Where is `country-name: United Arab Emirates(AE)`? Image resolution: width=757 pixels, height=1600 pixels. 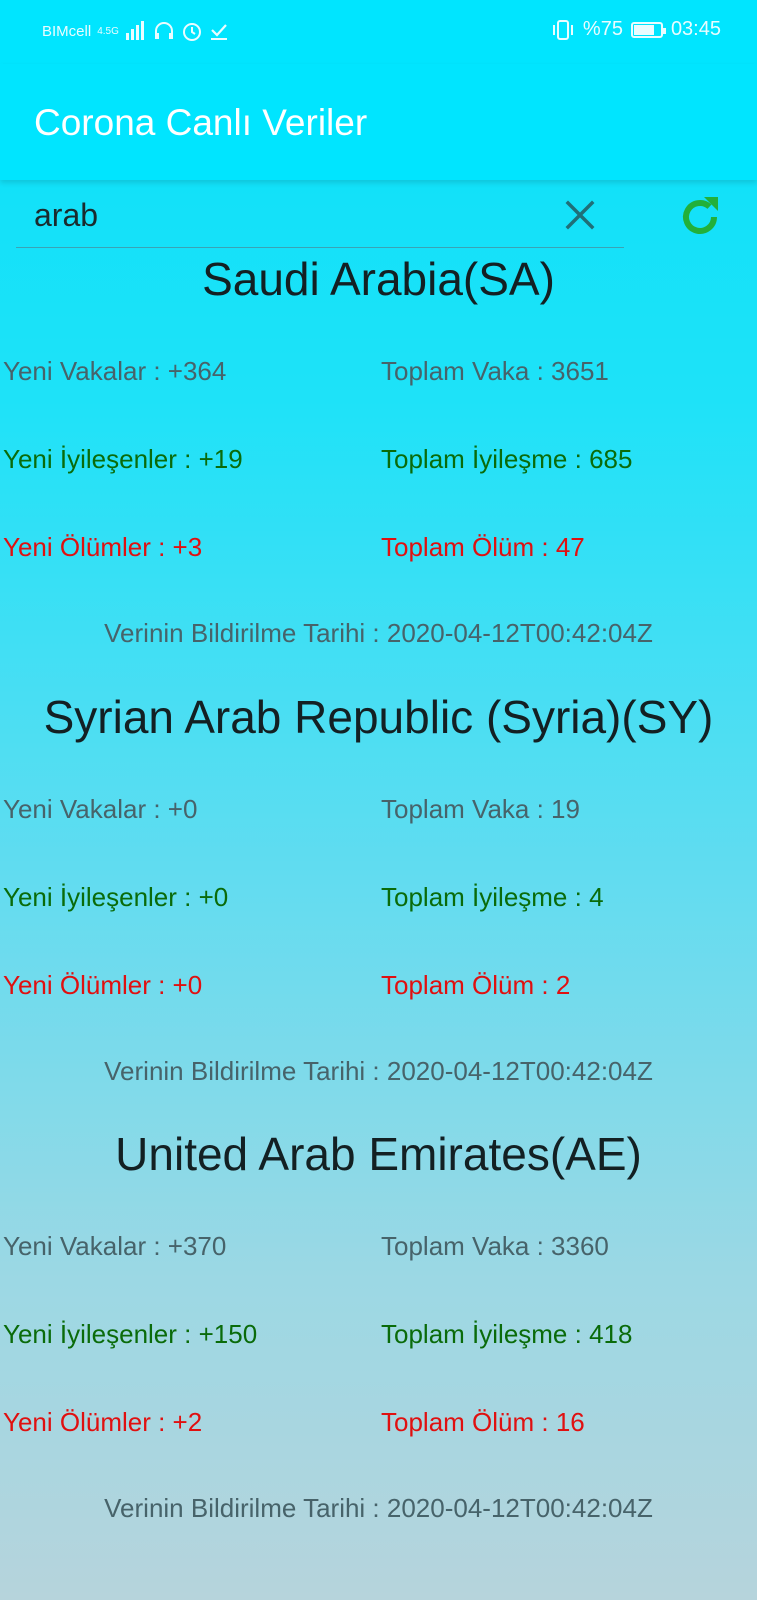 country-name: United Arab Emirates(AE) is located at coordinates (378, 1154).